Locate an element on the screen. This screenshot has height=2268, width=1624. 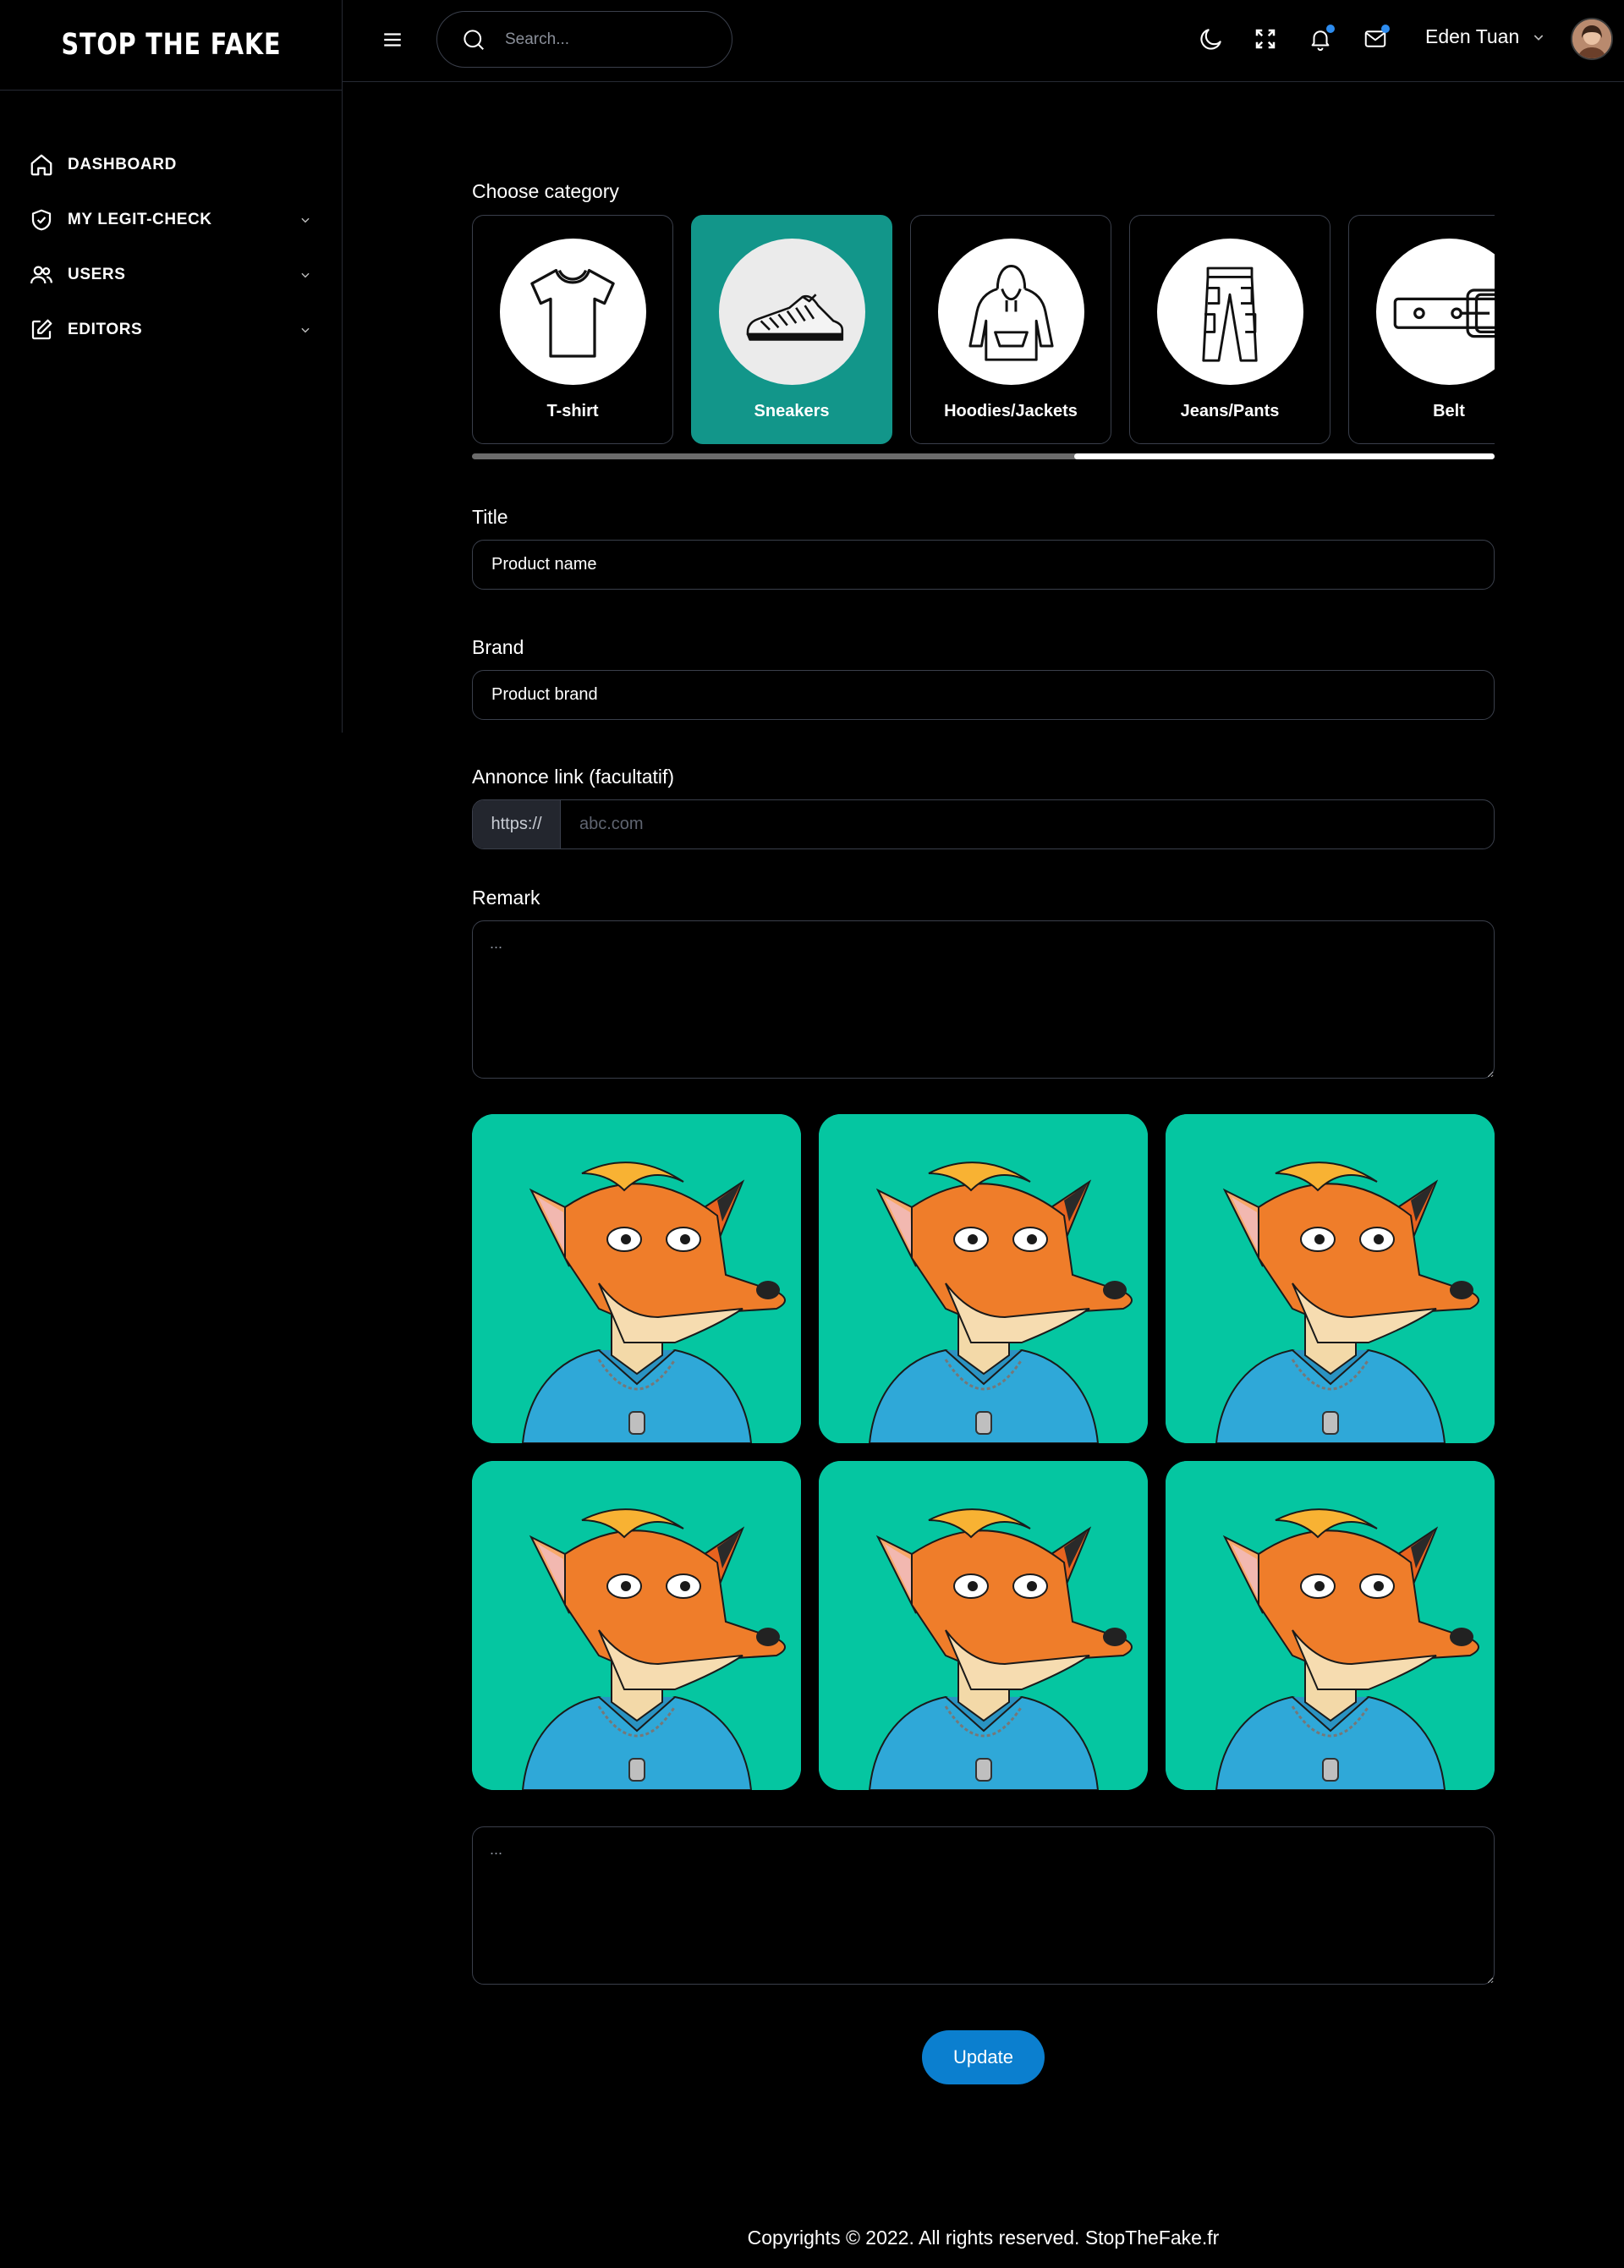
category-label: Jeans/Pants is located at coordinates (1230, 411).